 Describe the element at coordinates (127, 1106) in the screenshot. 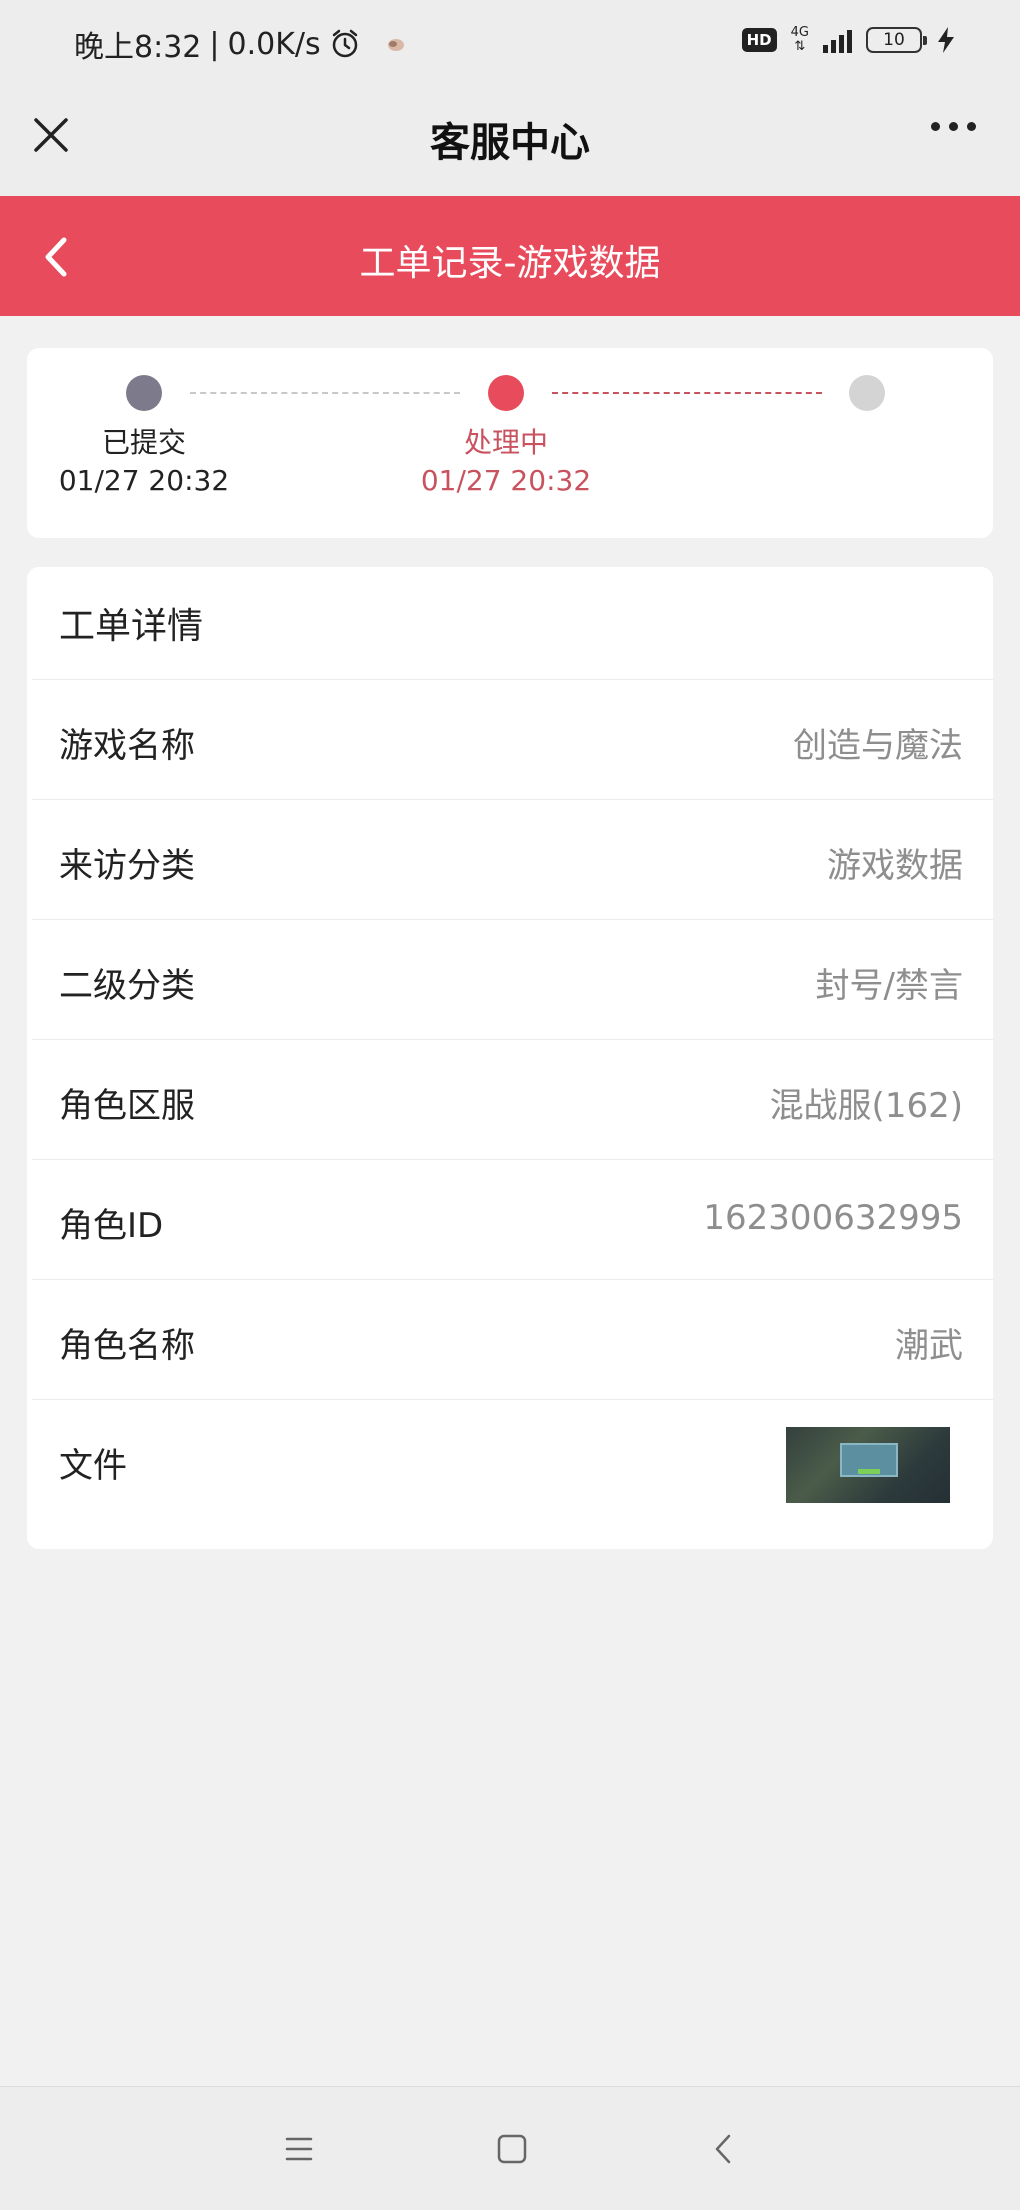

I see `row-label: 角色区服` at that location.